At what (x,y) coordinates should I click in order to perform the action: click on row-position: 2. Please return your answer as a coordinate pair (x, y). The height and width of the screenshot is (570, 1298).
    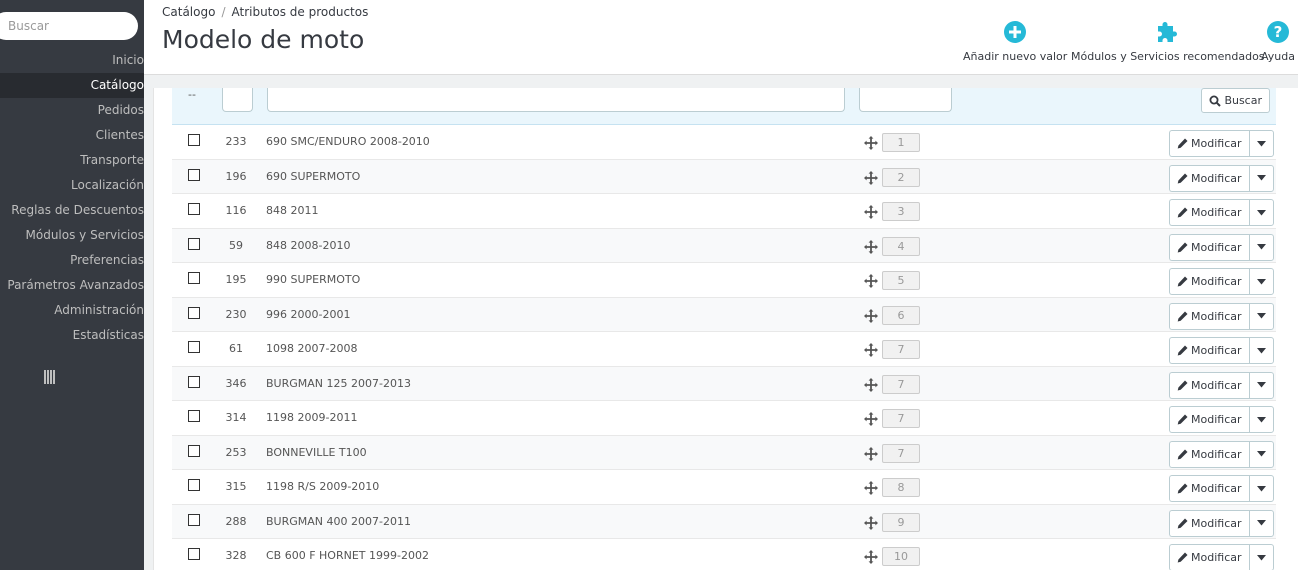
    Looking at the image, I should click on (901, 177).